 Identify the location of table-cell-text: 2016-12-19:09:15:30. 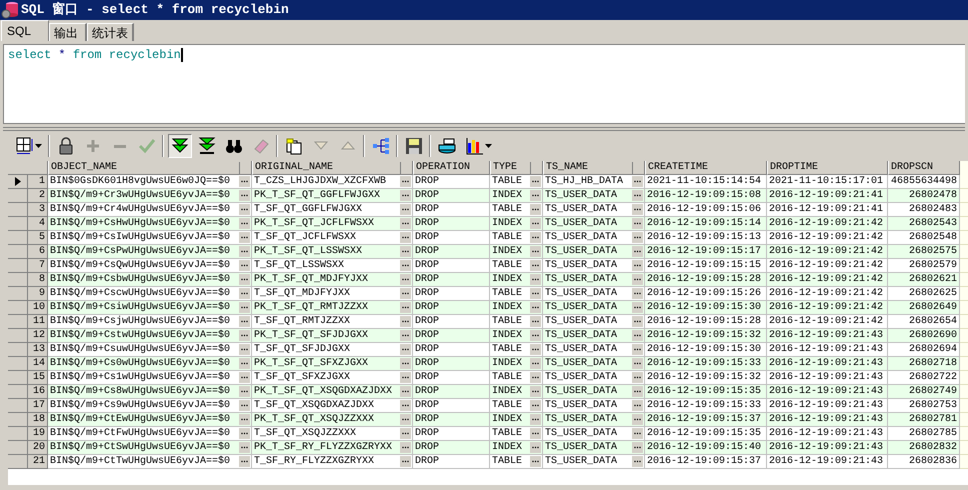
(704, 349).